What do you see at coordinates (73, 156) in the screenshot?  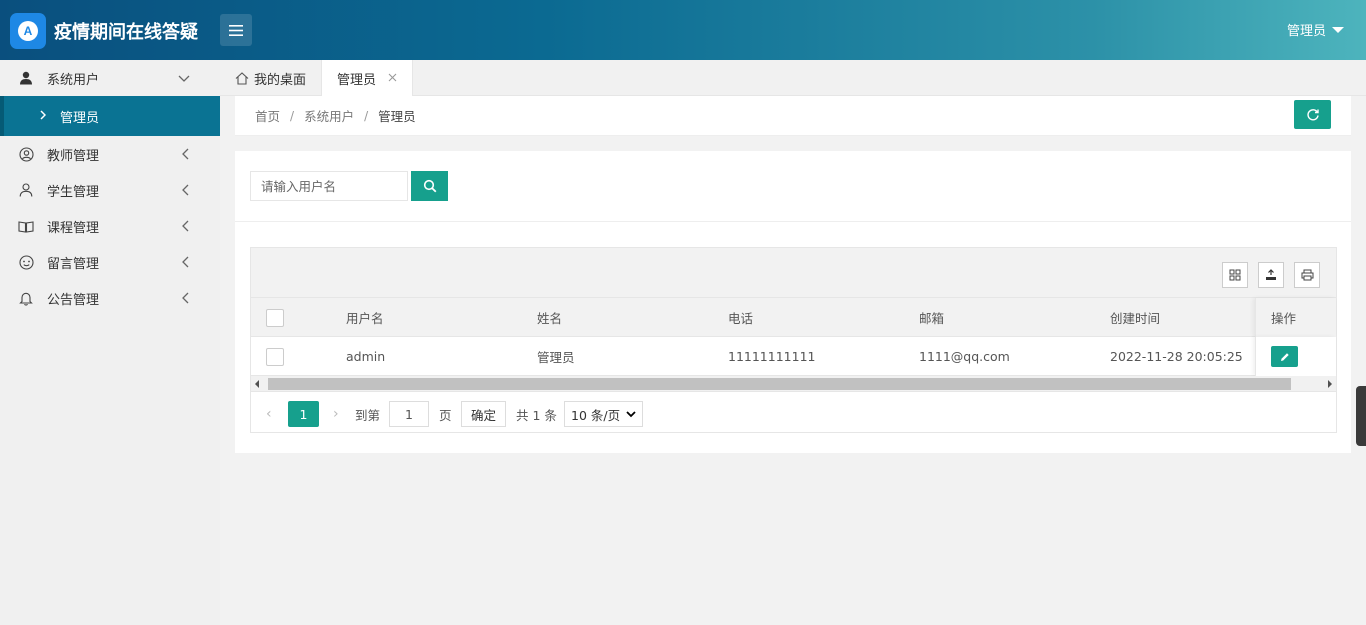 I see `sidebar-item-label: 教师管理` at bounding box center [73, 156].